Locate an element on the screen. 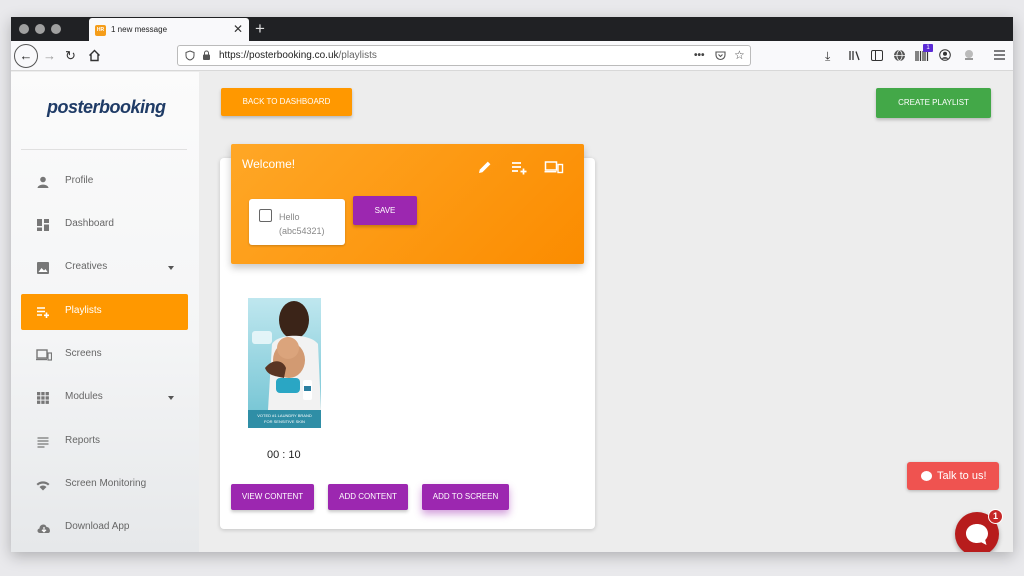 Image resolution: width=1024 pixels, height=576 pixels. sidebar-item-label: Reports is located at coordinates (83, 440).